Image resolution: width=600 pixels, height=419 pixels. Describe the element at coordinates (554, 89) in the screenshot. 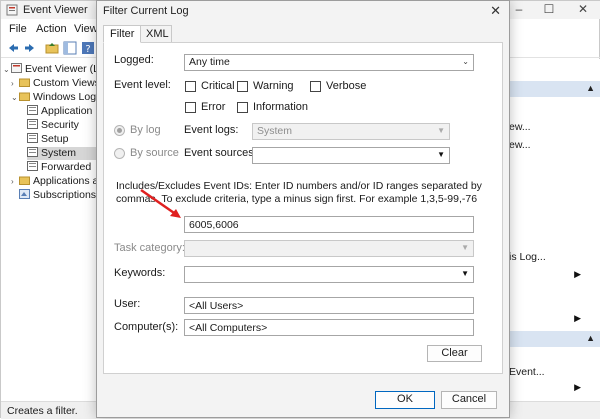

I see `actions-header-system: ▲` at that location.